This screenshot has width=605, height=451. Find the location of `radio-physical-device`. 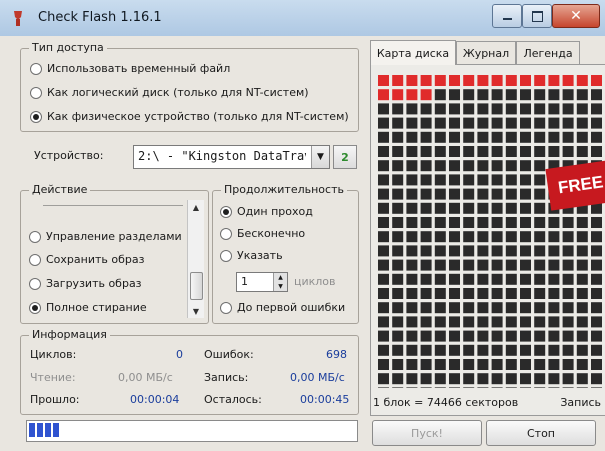

radio-physical-device is located at coordinates (36, 116).